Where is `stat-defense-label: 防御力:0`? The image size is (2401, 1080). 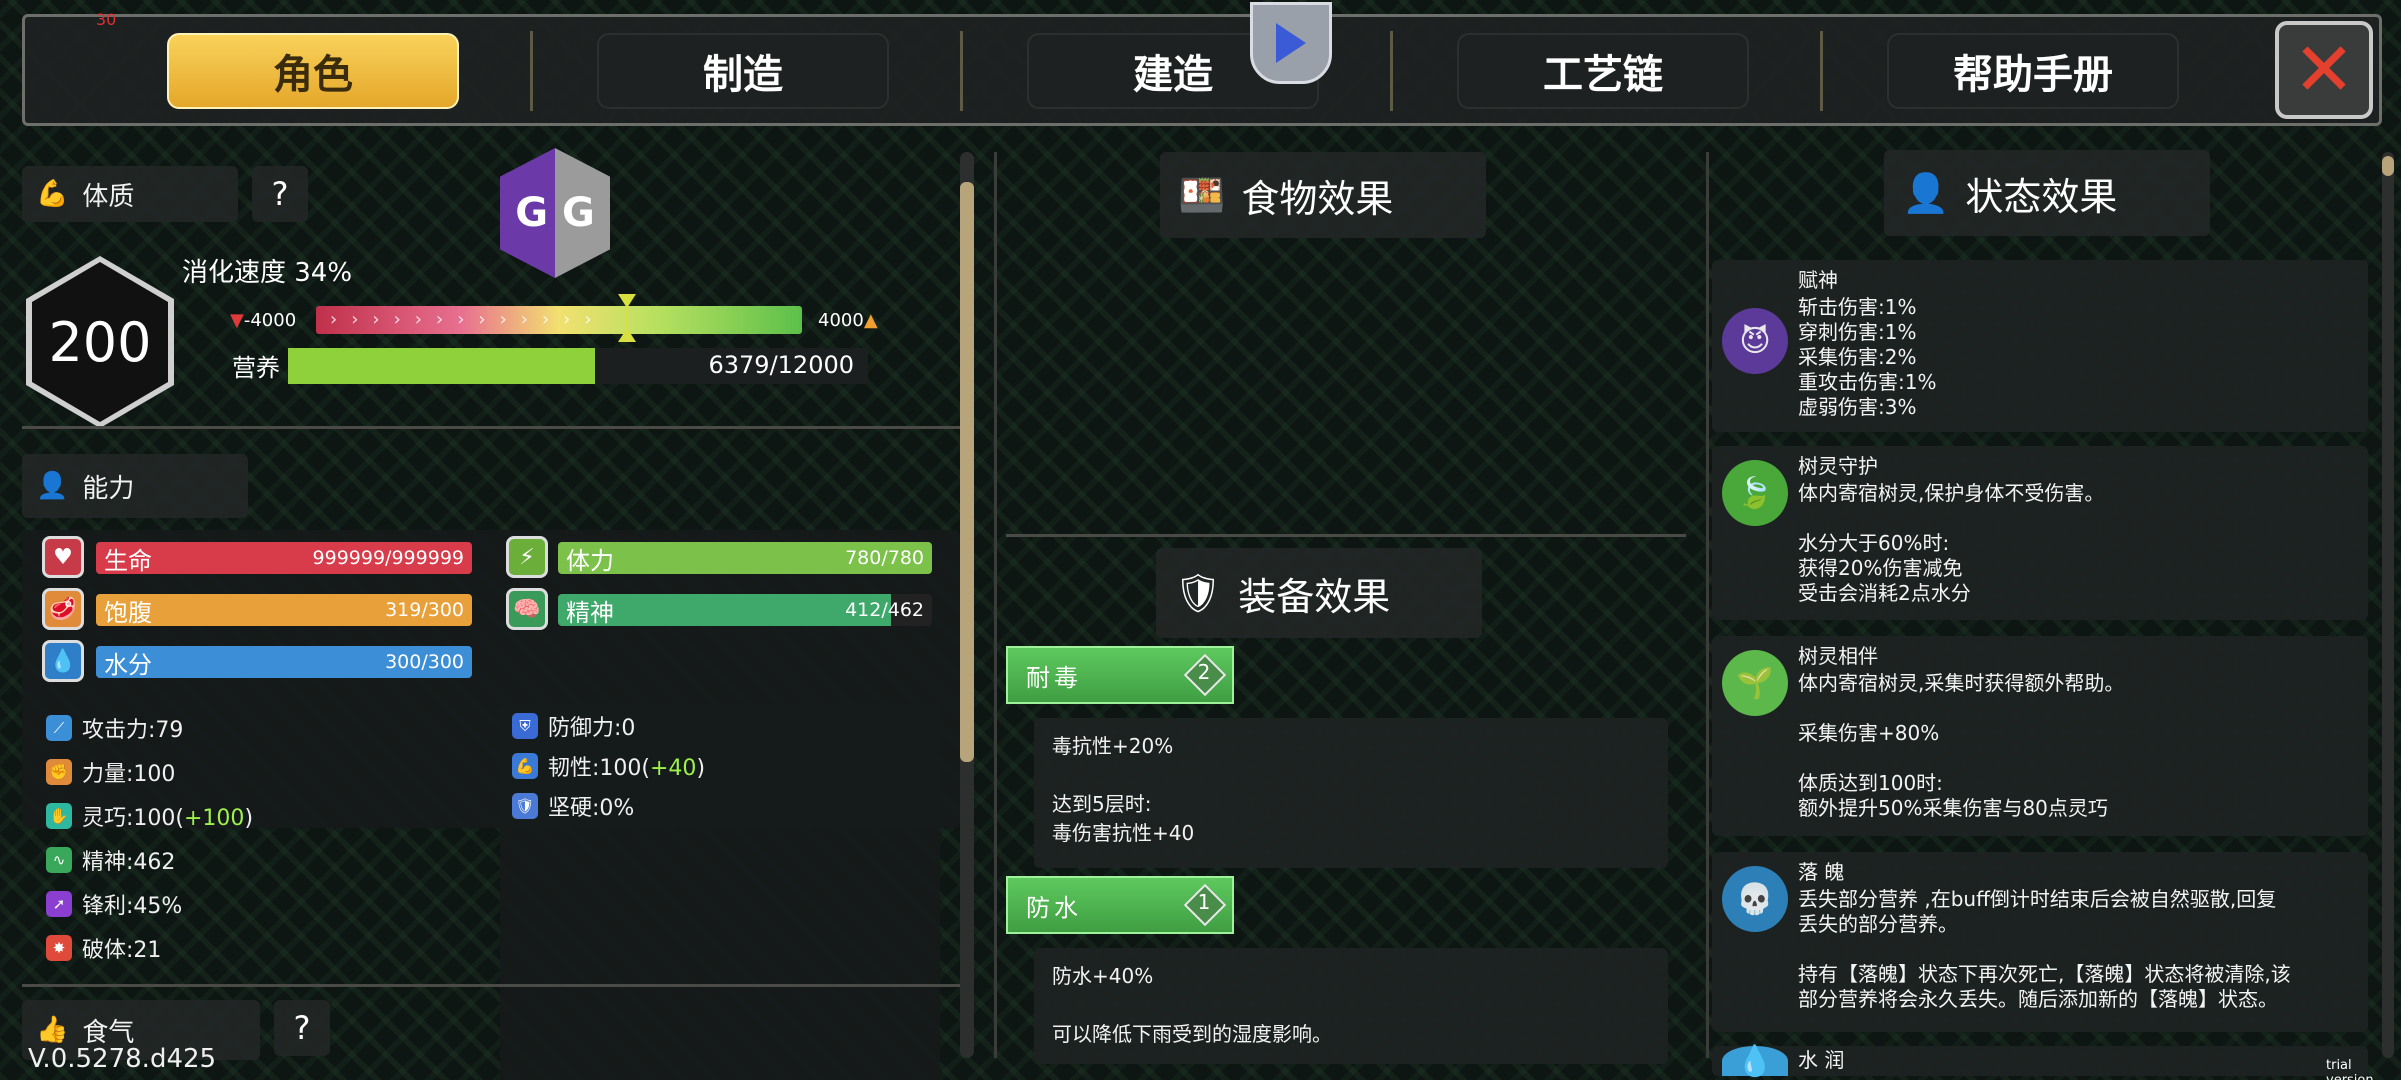
stat-defense-label: 防御力:0 is located at coordinates (592, 728).